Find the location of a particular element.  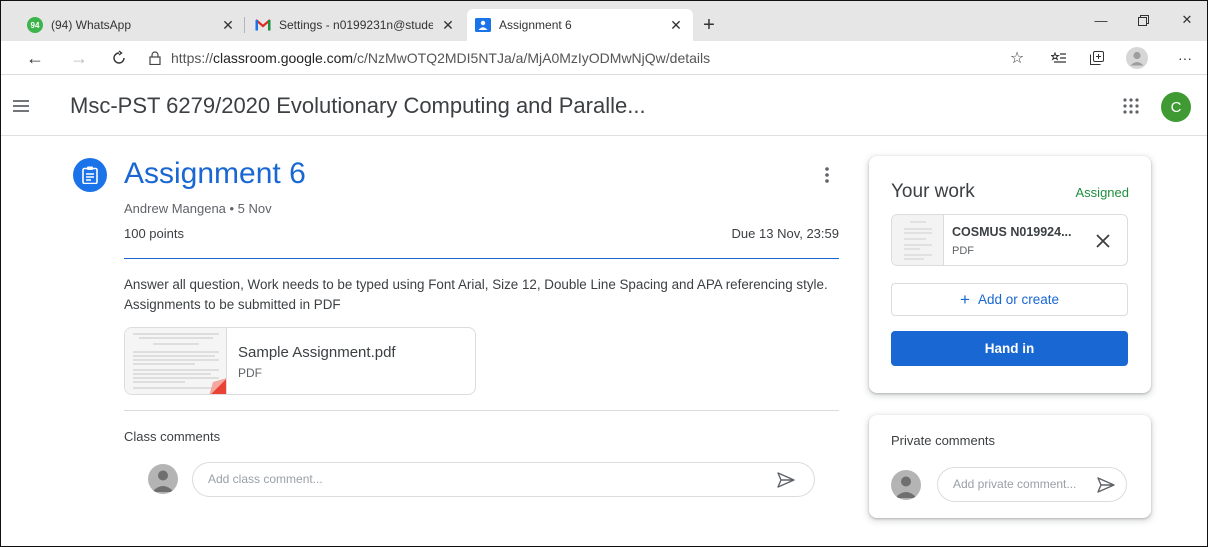

tab-assignment: Assignment 6 ✕ is located at coordinates (580, 25).